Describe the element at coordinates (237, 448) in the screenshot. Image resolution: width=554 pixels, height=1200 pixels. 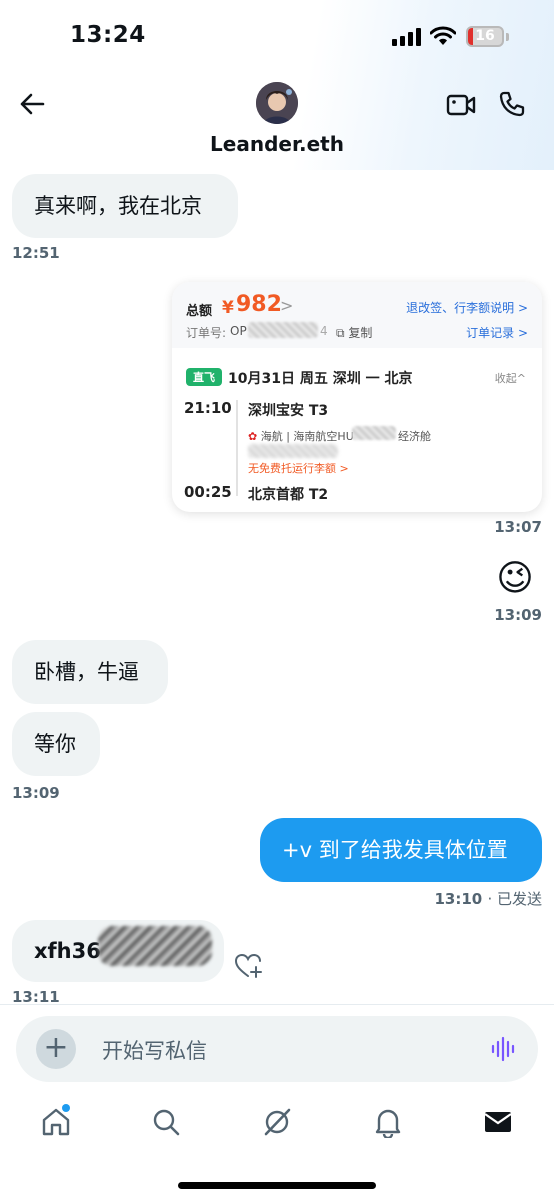
I see `timeline-line` at that location.